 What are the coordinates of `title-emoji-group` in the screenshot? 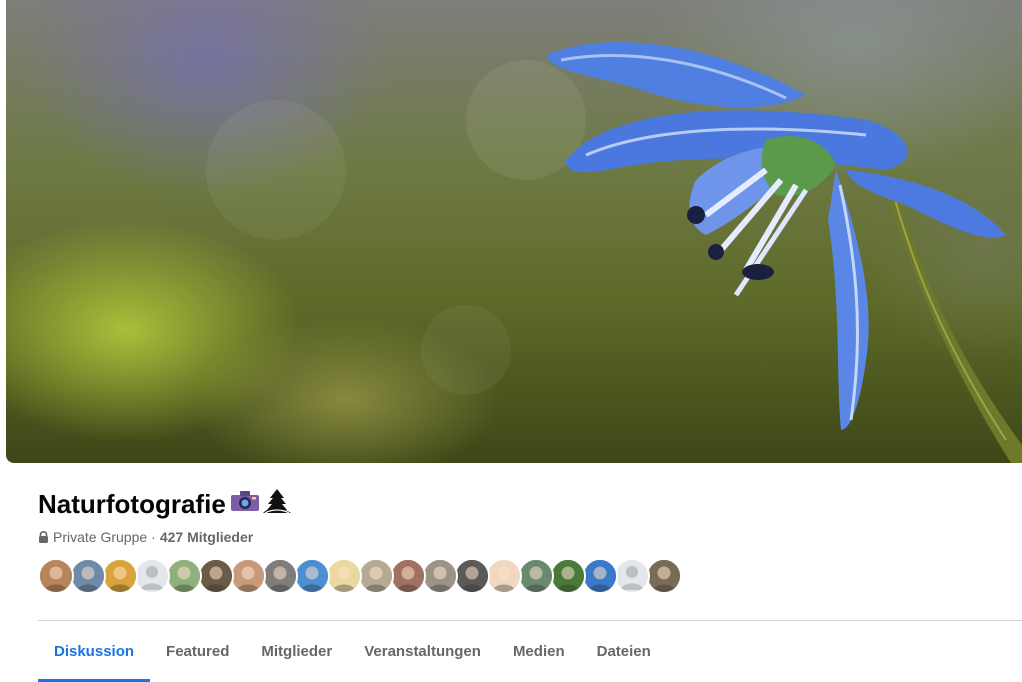 It's located at (261, 504).